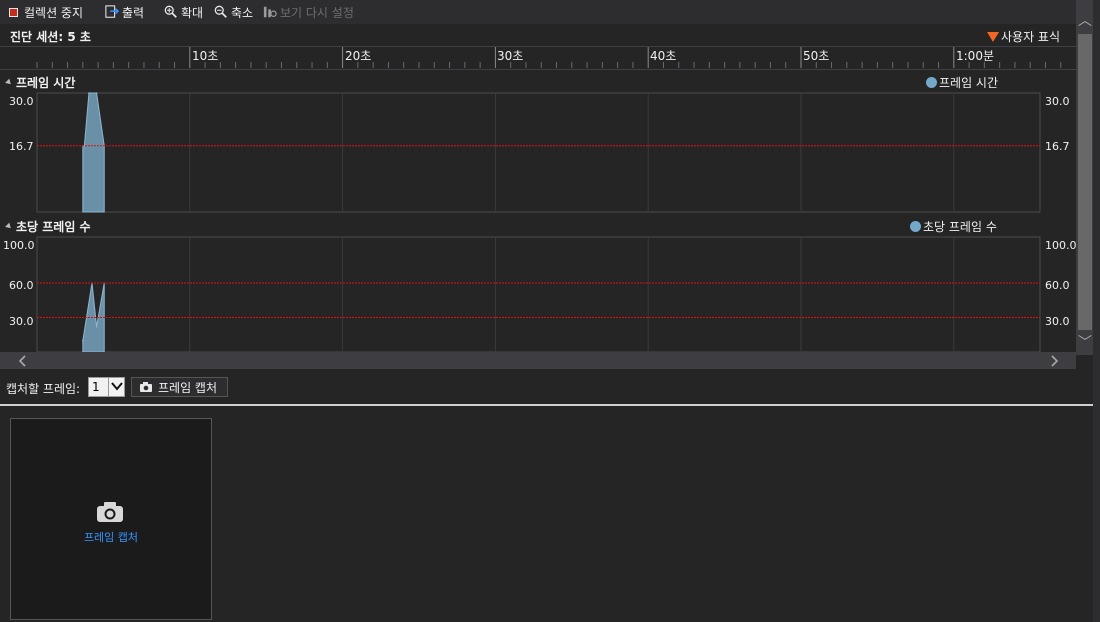  Describe the element at coordinates (21, 101) in the screenshot. I see `frame-time-y-label-left: 30.0` at that location.